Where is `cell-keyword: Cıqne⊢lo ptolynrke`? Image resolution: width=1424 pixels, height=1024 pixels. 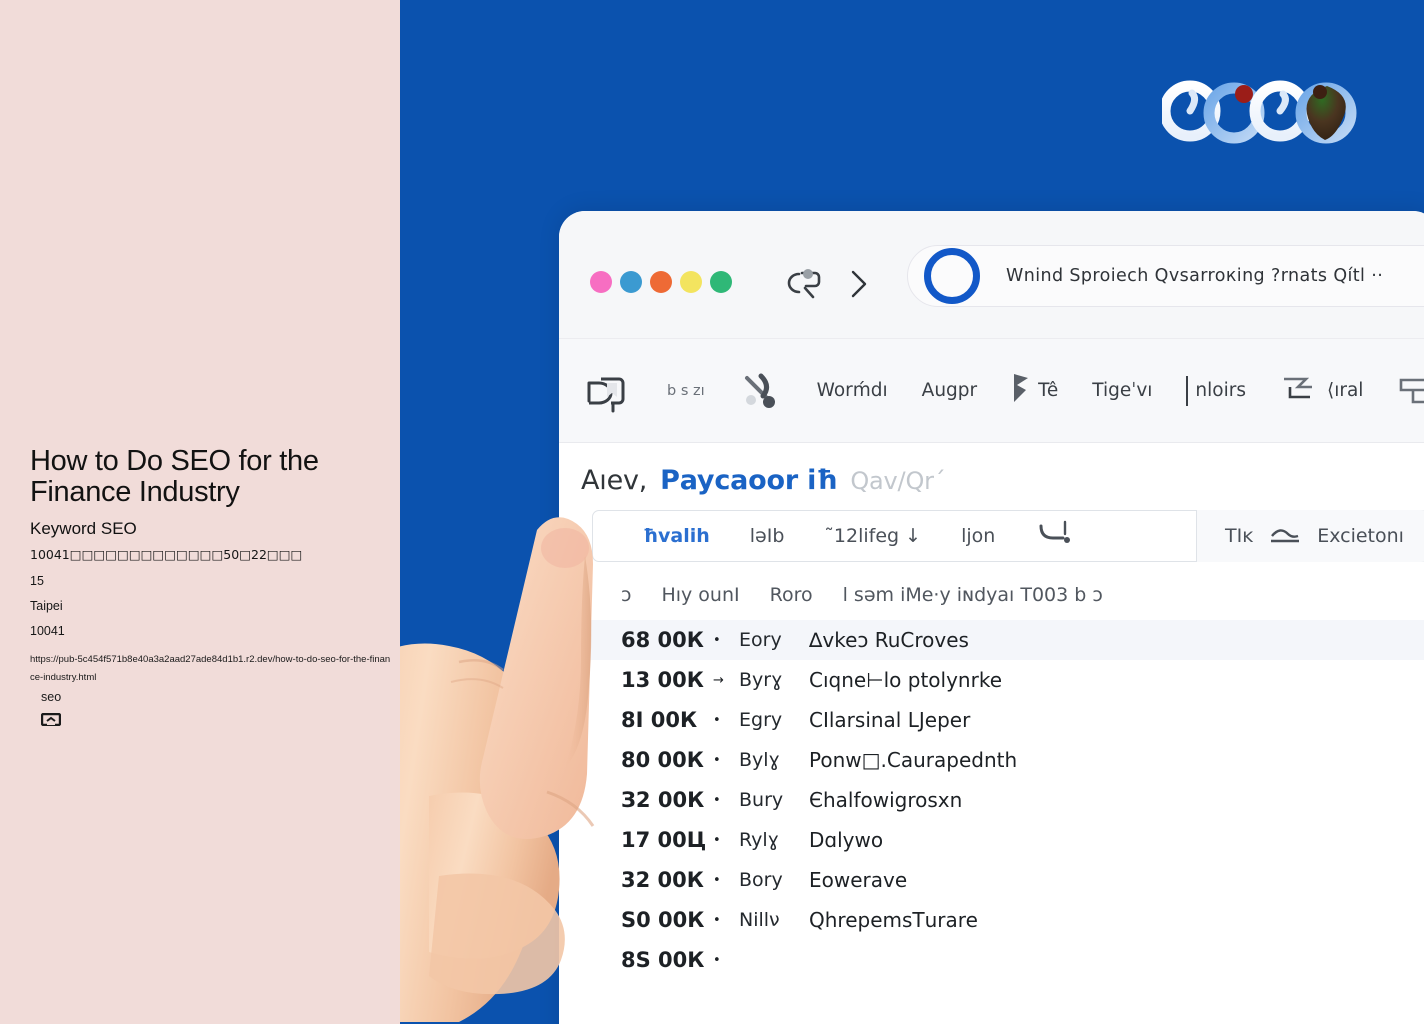 cell-keyword: Cıqne⊢lo ptolynrke is located at coordinates (906, 680).